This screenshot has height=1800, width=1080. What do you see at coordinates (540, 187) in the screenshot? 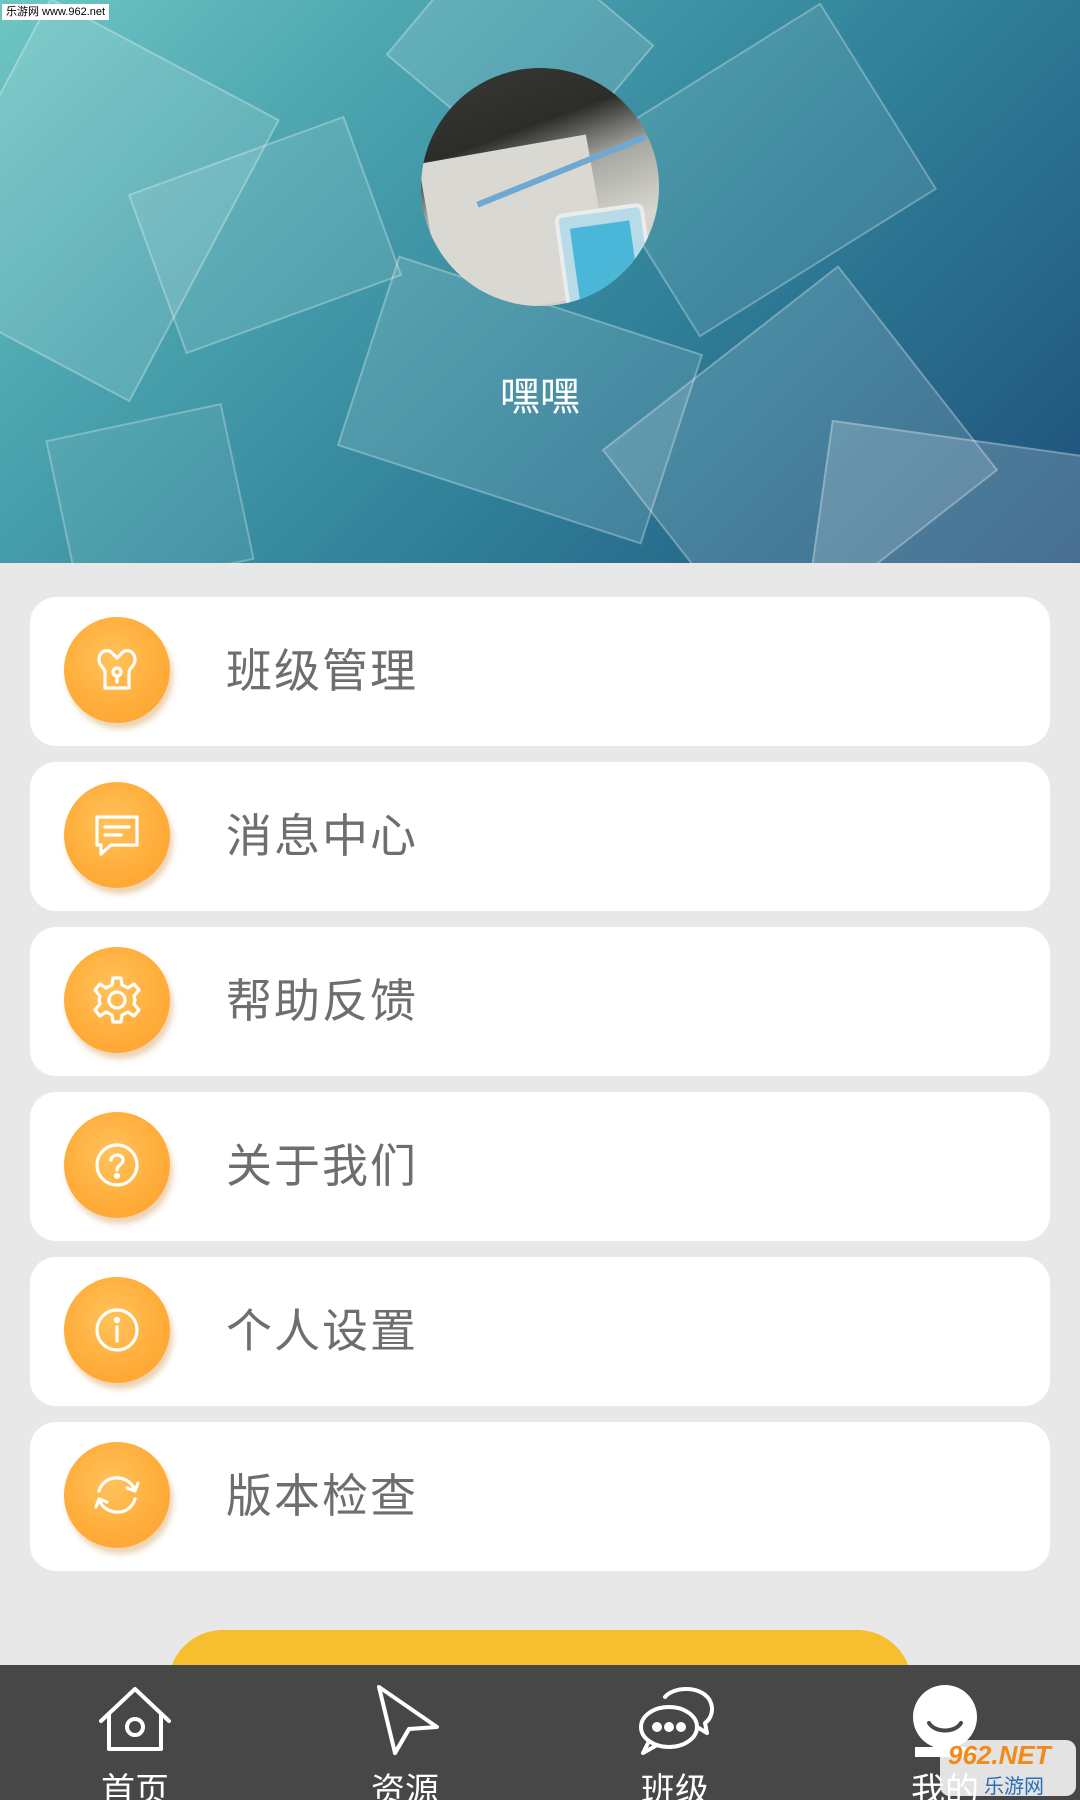
I see `avatar` at bounding box center [540, 187].